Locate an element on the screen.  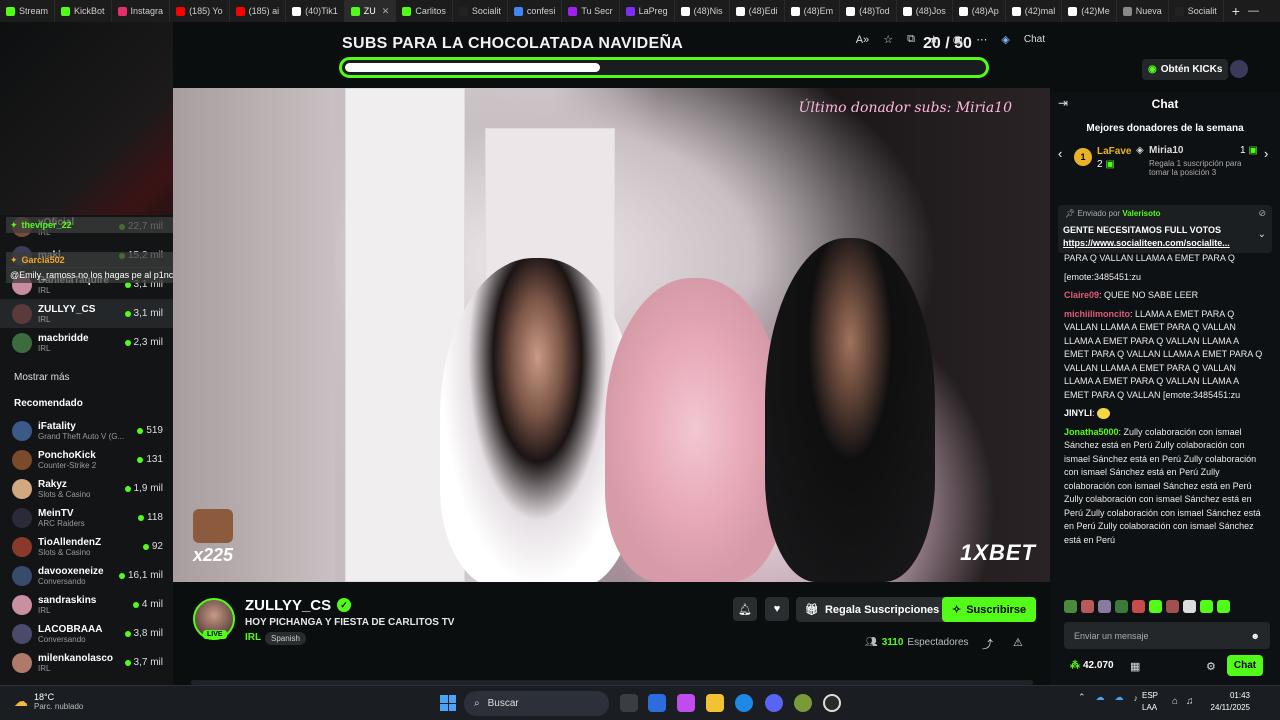
chevron-right-icon: › is located at coordinates (1266, 153).